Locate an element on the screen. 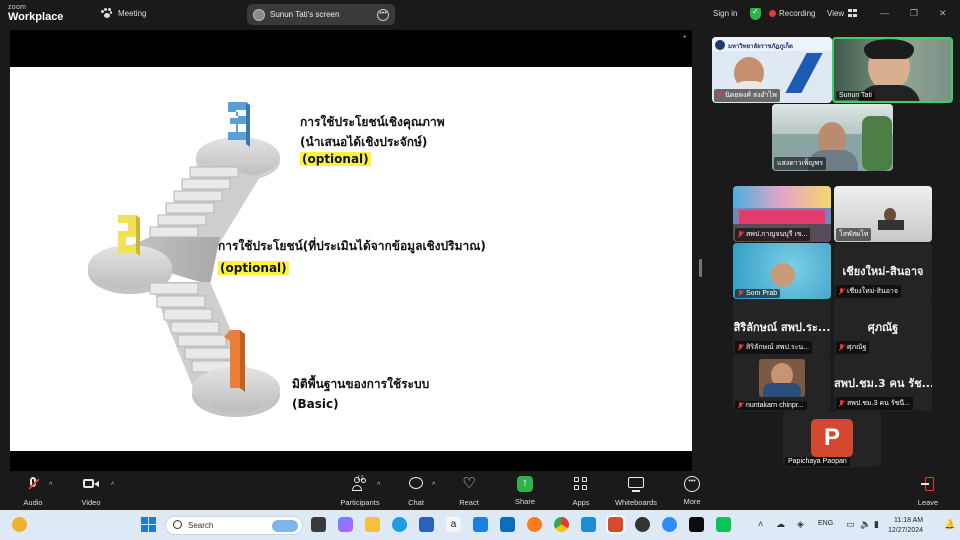  sign-in-link: Sign in is located at coordinates (725, 13).